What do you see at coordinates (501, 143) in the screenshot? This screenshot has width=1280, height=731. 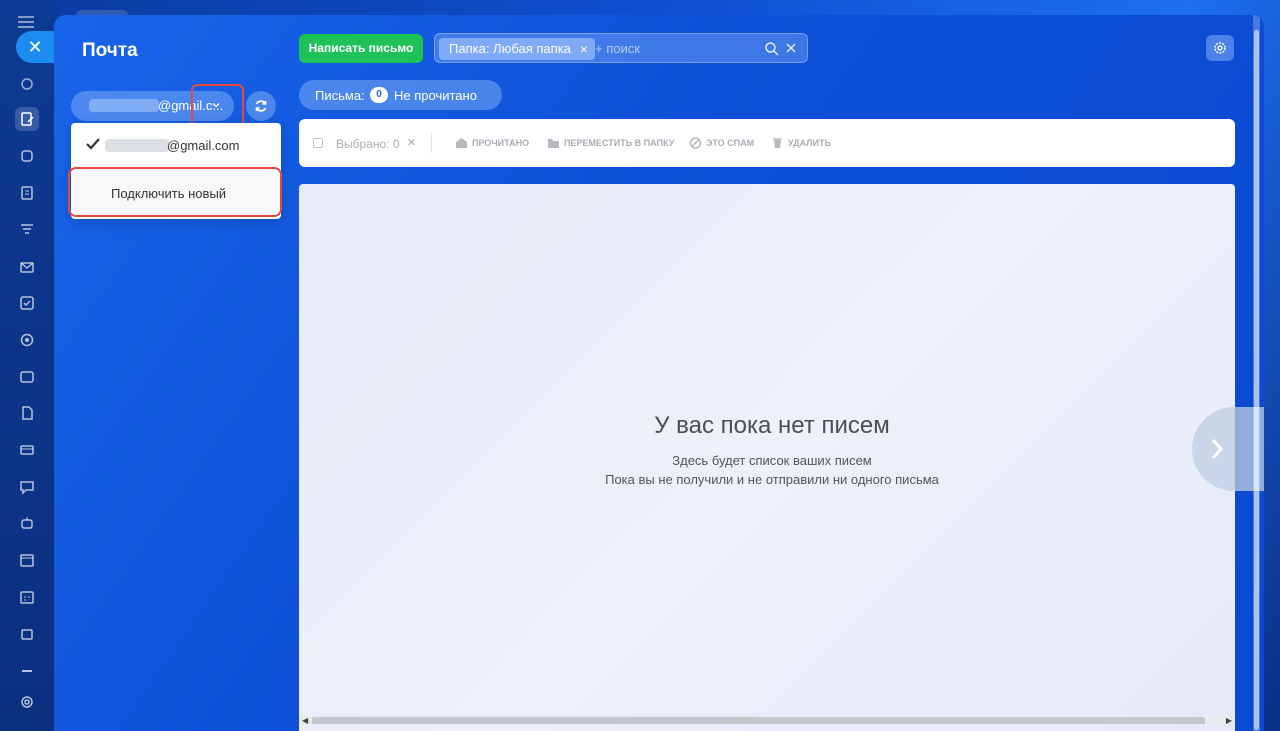 I see `mark-read-label: ПРОЧИТАНО` at bounding box center [501, 143].